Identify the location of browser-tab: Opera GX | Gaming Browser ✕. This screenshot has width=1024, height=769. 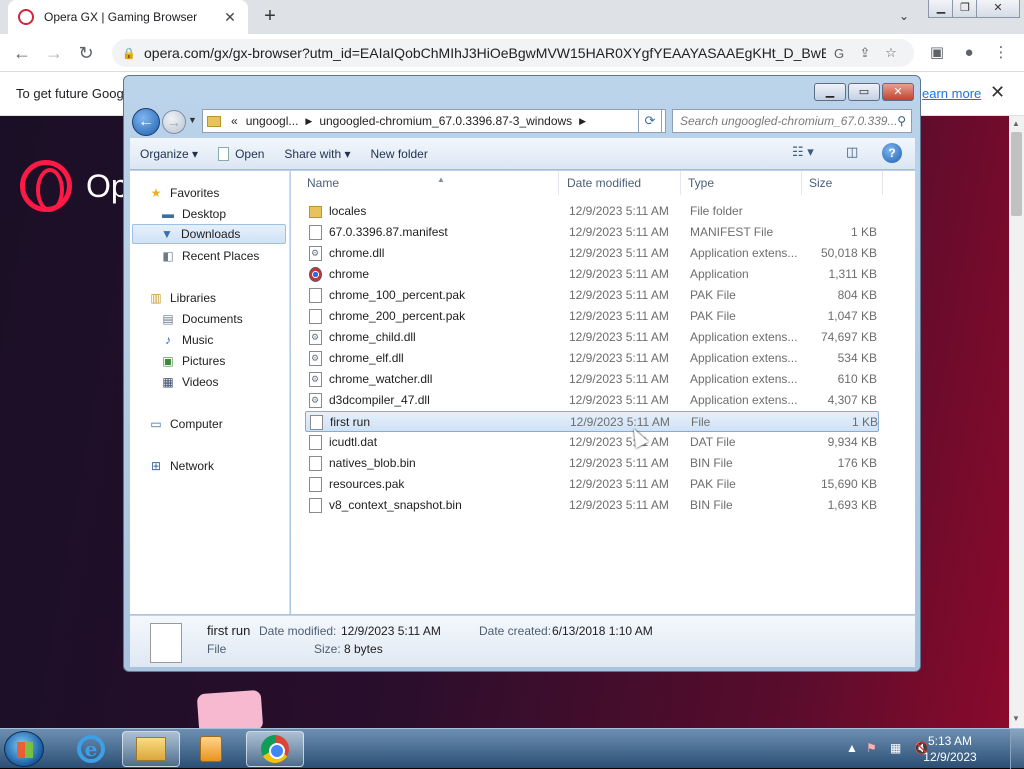
(128, 17).